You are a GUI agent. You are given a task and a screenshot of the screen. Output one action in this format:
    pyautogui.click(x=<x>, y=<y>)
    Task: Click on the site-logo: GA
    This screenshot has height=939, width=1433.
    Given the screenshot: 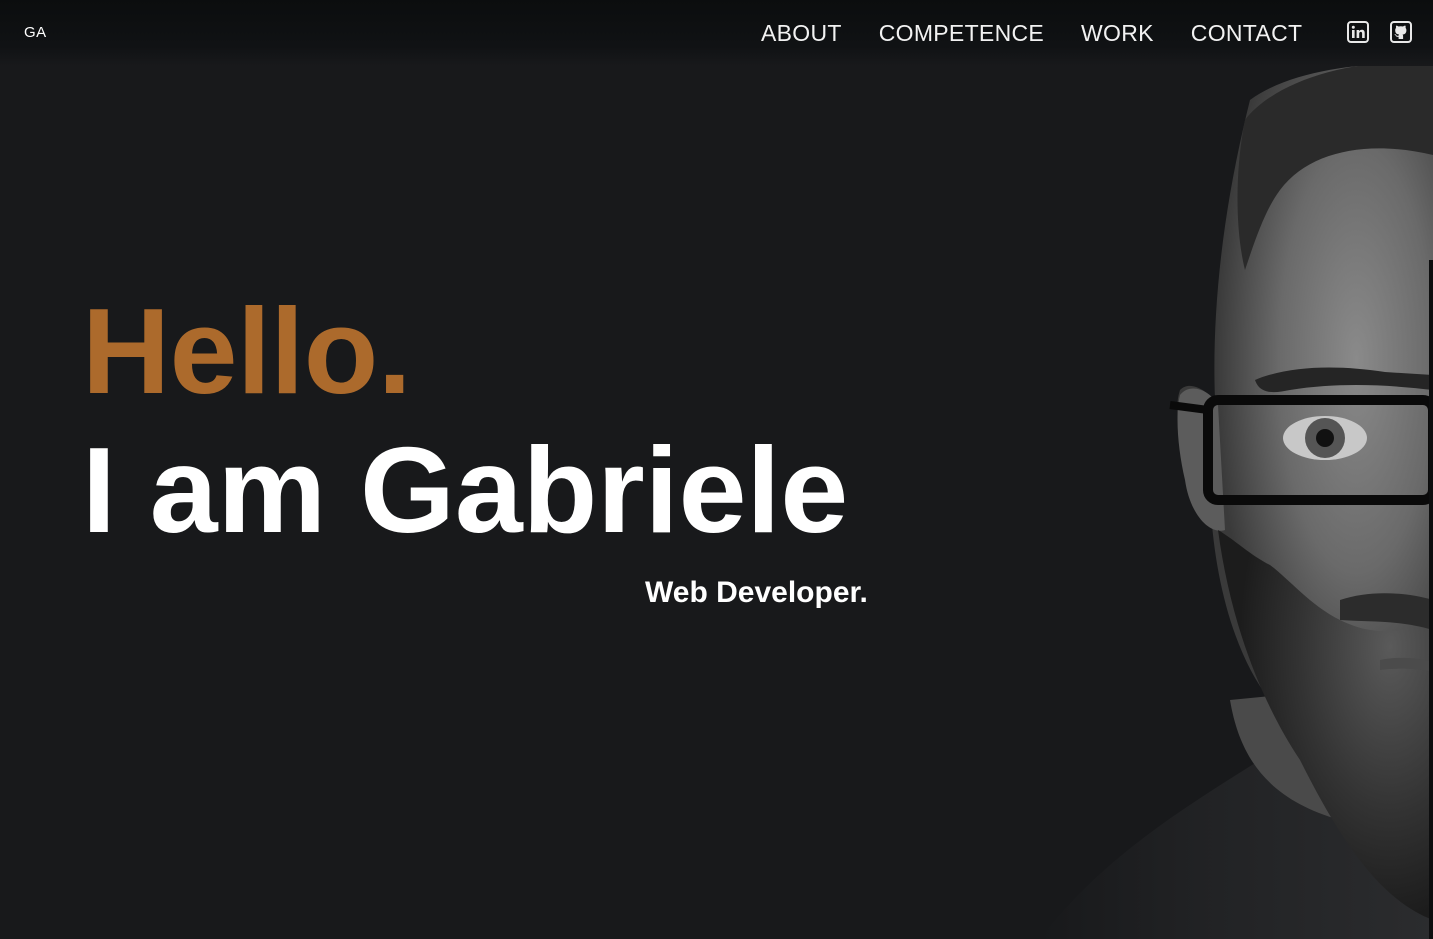 What is the action you would take?
    pyautogui.click(x=35, y=32)
    